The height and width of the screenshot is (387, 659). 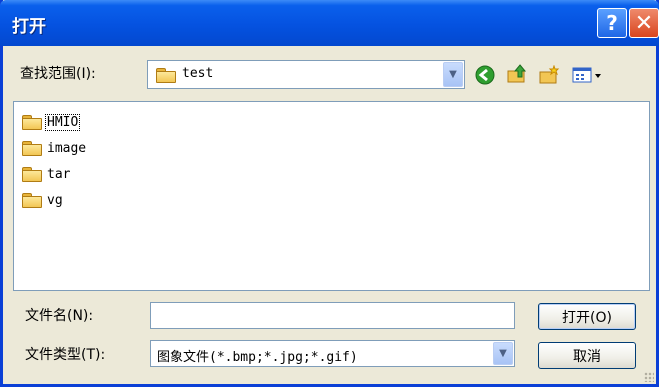 What do you see at coordinates (257, 357) in the screenshot?
I see `file-type-value: 图象文件(*.bmp;*.jpg;*.gif)` at bounding box center [257, 357].